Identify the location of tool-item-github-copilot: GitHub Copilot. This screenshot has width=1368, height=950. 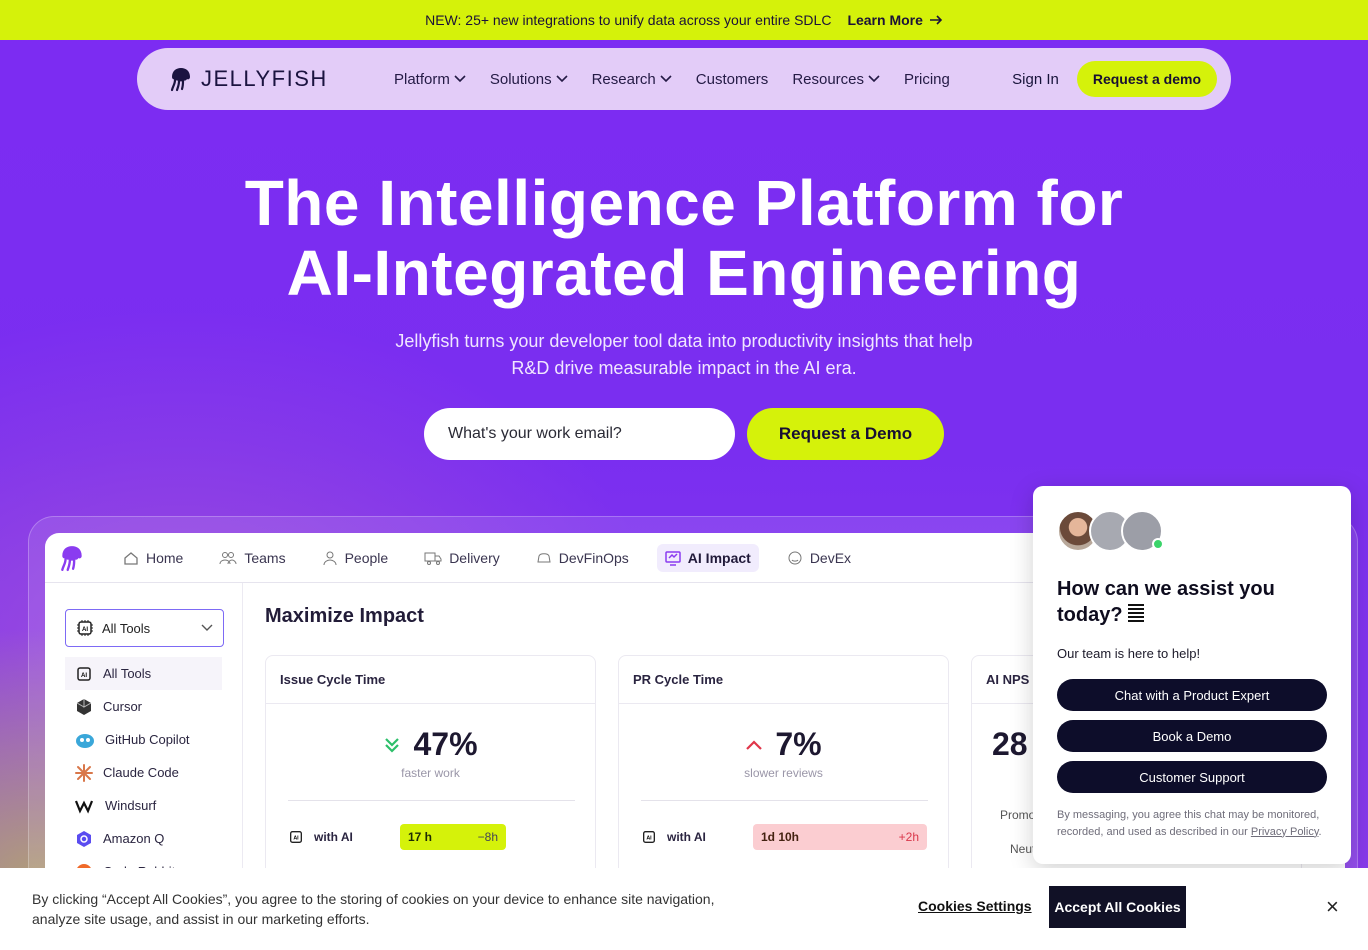
(143, 739).